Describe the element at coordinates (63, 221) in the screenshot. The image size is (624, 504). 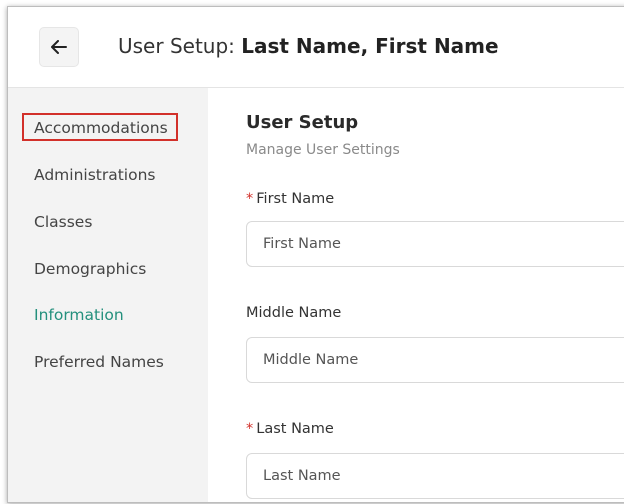
I see `sidebar-item-classes: Classes` at that location.